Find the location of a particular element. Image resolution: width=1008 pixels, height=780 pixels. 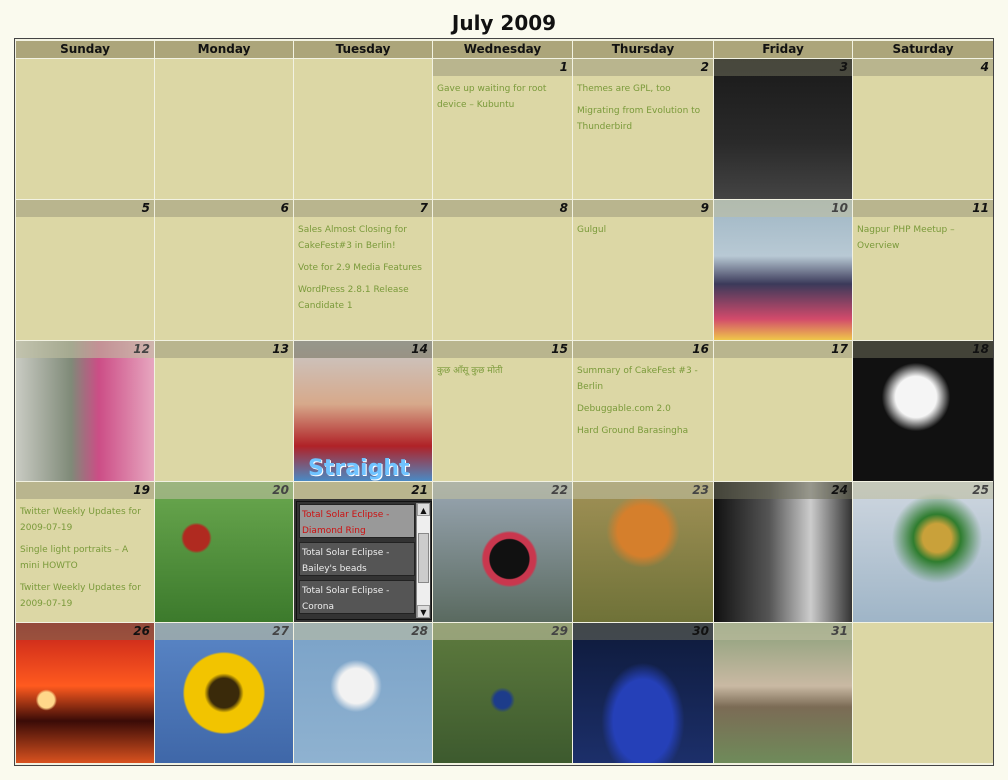

peacock-photo is located at coordinates (502, 693).